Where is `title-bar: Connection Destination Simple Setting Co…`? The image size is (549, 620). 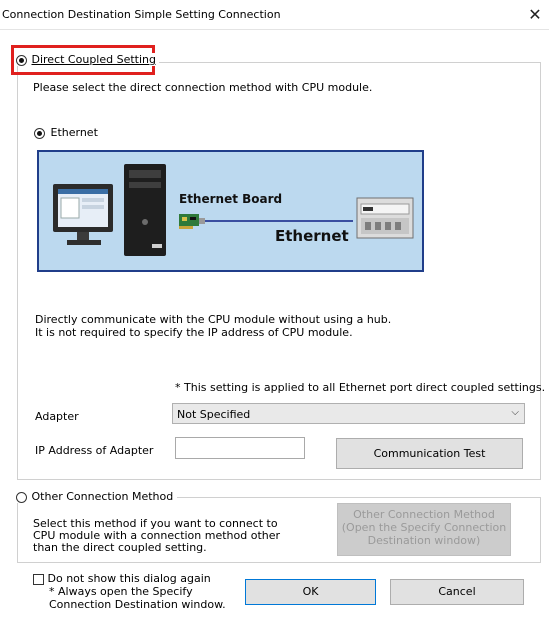 title-bar: Connection Destination Simple Setting Co… is located at coordinates (274, 15).